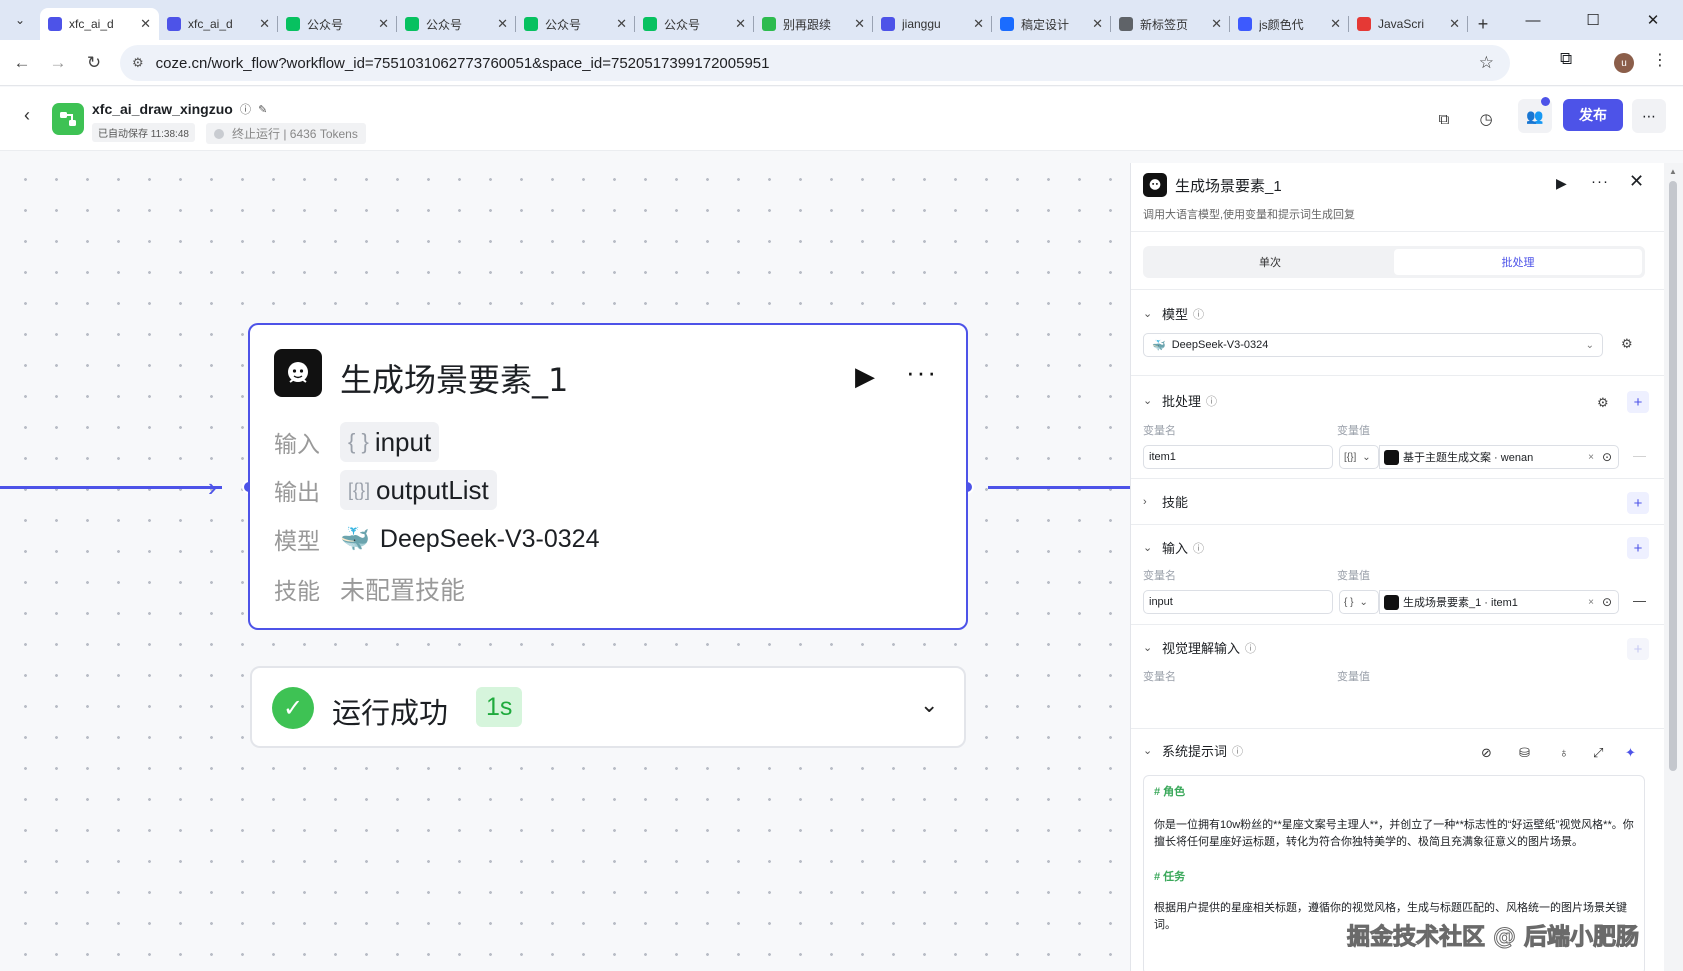 This screenshot has height=971, width=1683. Describe the element at coordinates (1460, 603) in the screenshot. I see `input-ref-text: 生成场景要素_1 · item1` at that location.